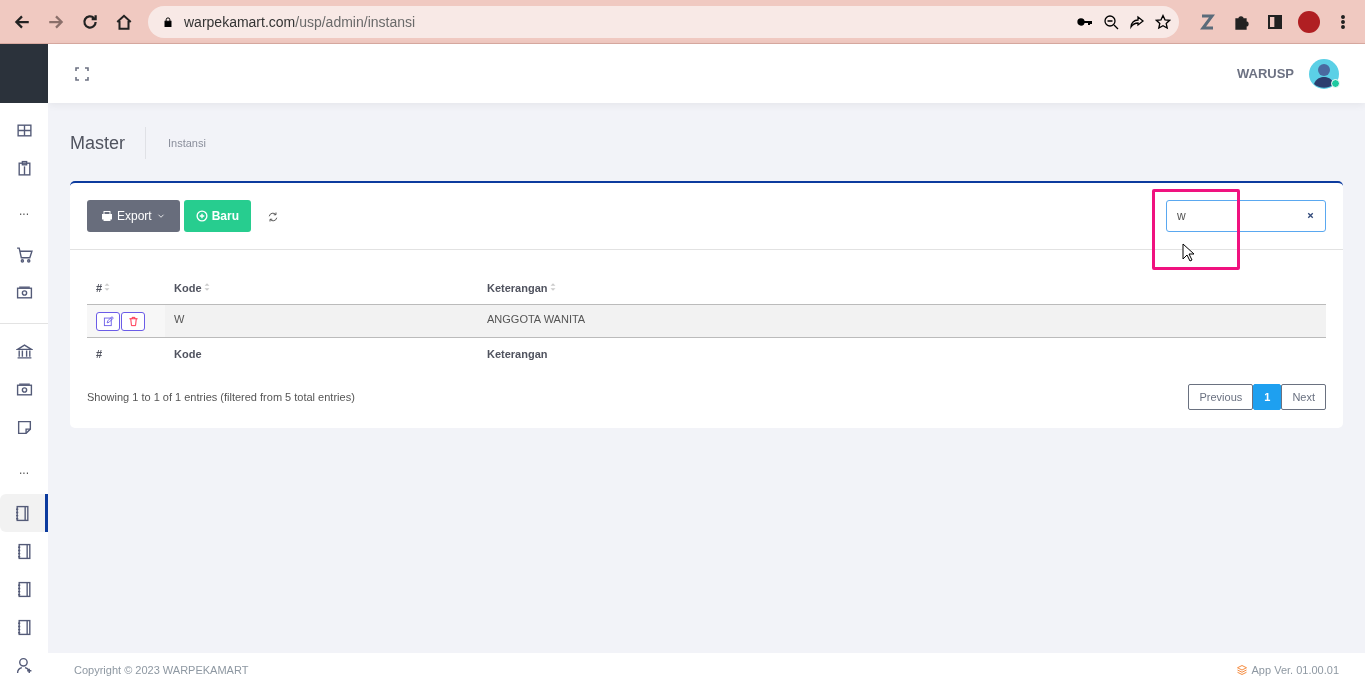  What do you see at coordinates (188, 288) in the screenshot?
I see `column-header: Kode` at bounding box center [188, 288].